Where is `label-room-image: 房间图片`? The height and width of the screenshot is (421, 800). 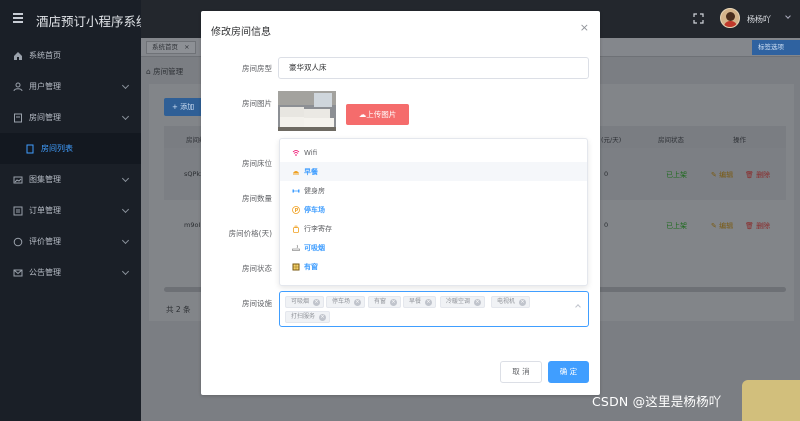 label-room-image: 房间图片 is located at coordinates (257, 103).